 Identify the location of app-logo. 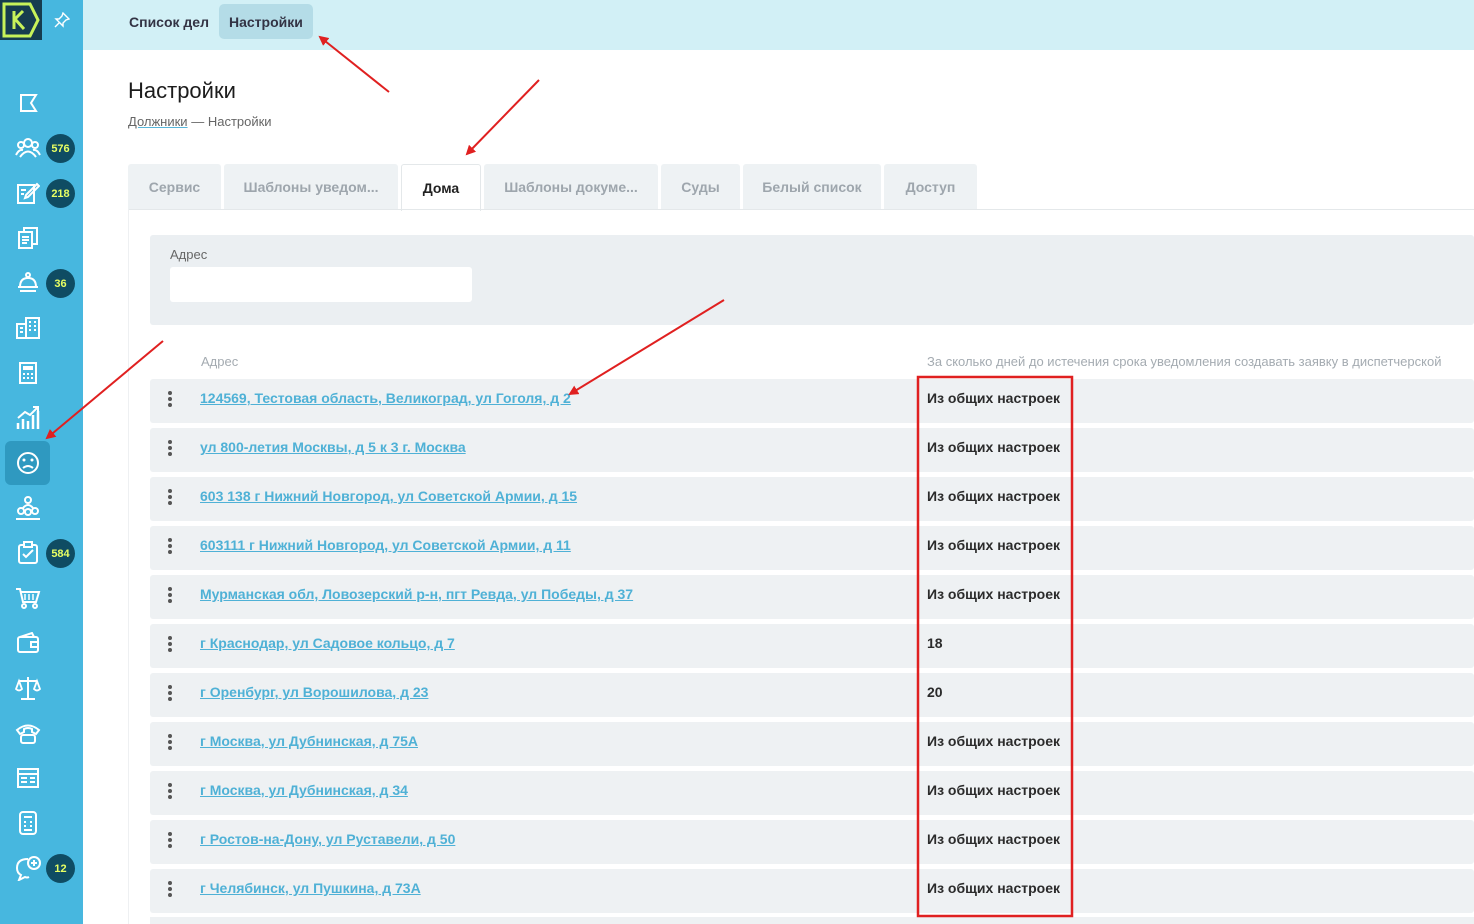
(21, 20).